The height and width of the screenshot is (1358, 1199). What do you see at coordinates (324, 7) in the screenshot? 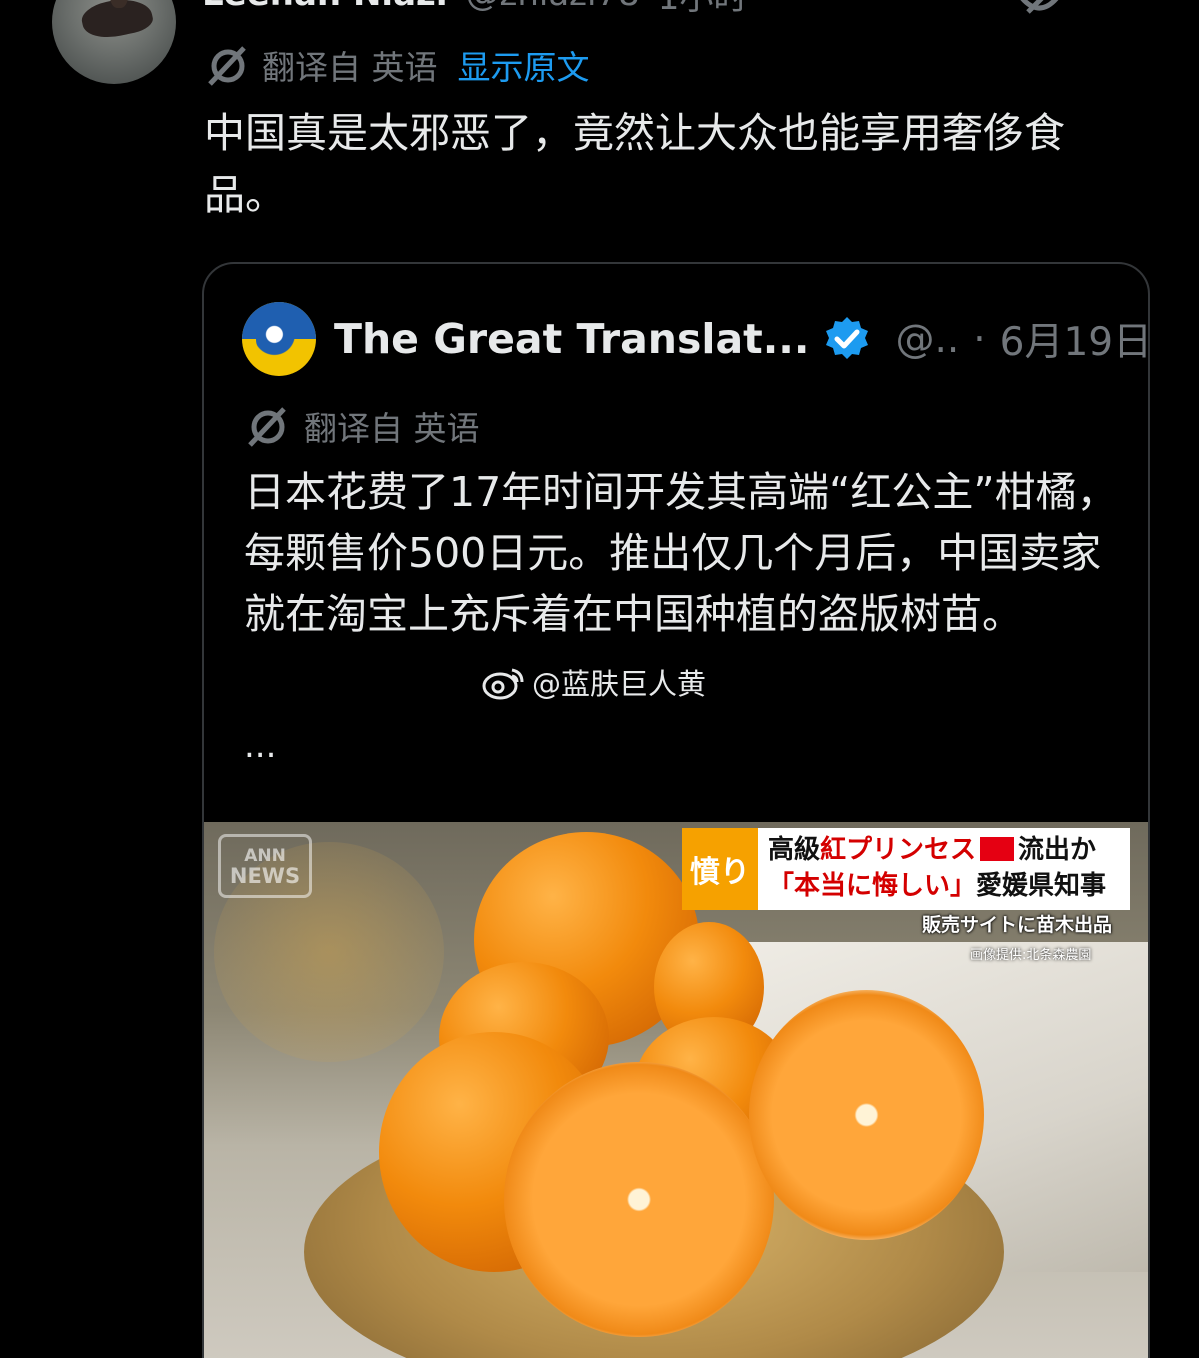
I see `author-name: Leehan Niazi` at bounding box center [324, 7].